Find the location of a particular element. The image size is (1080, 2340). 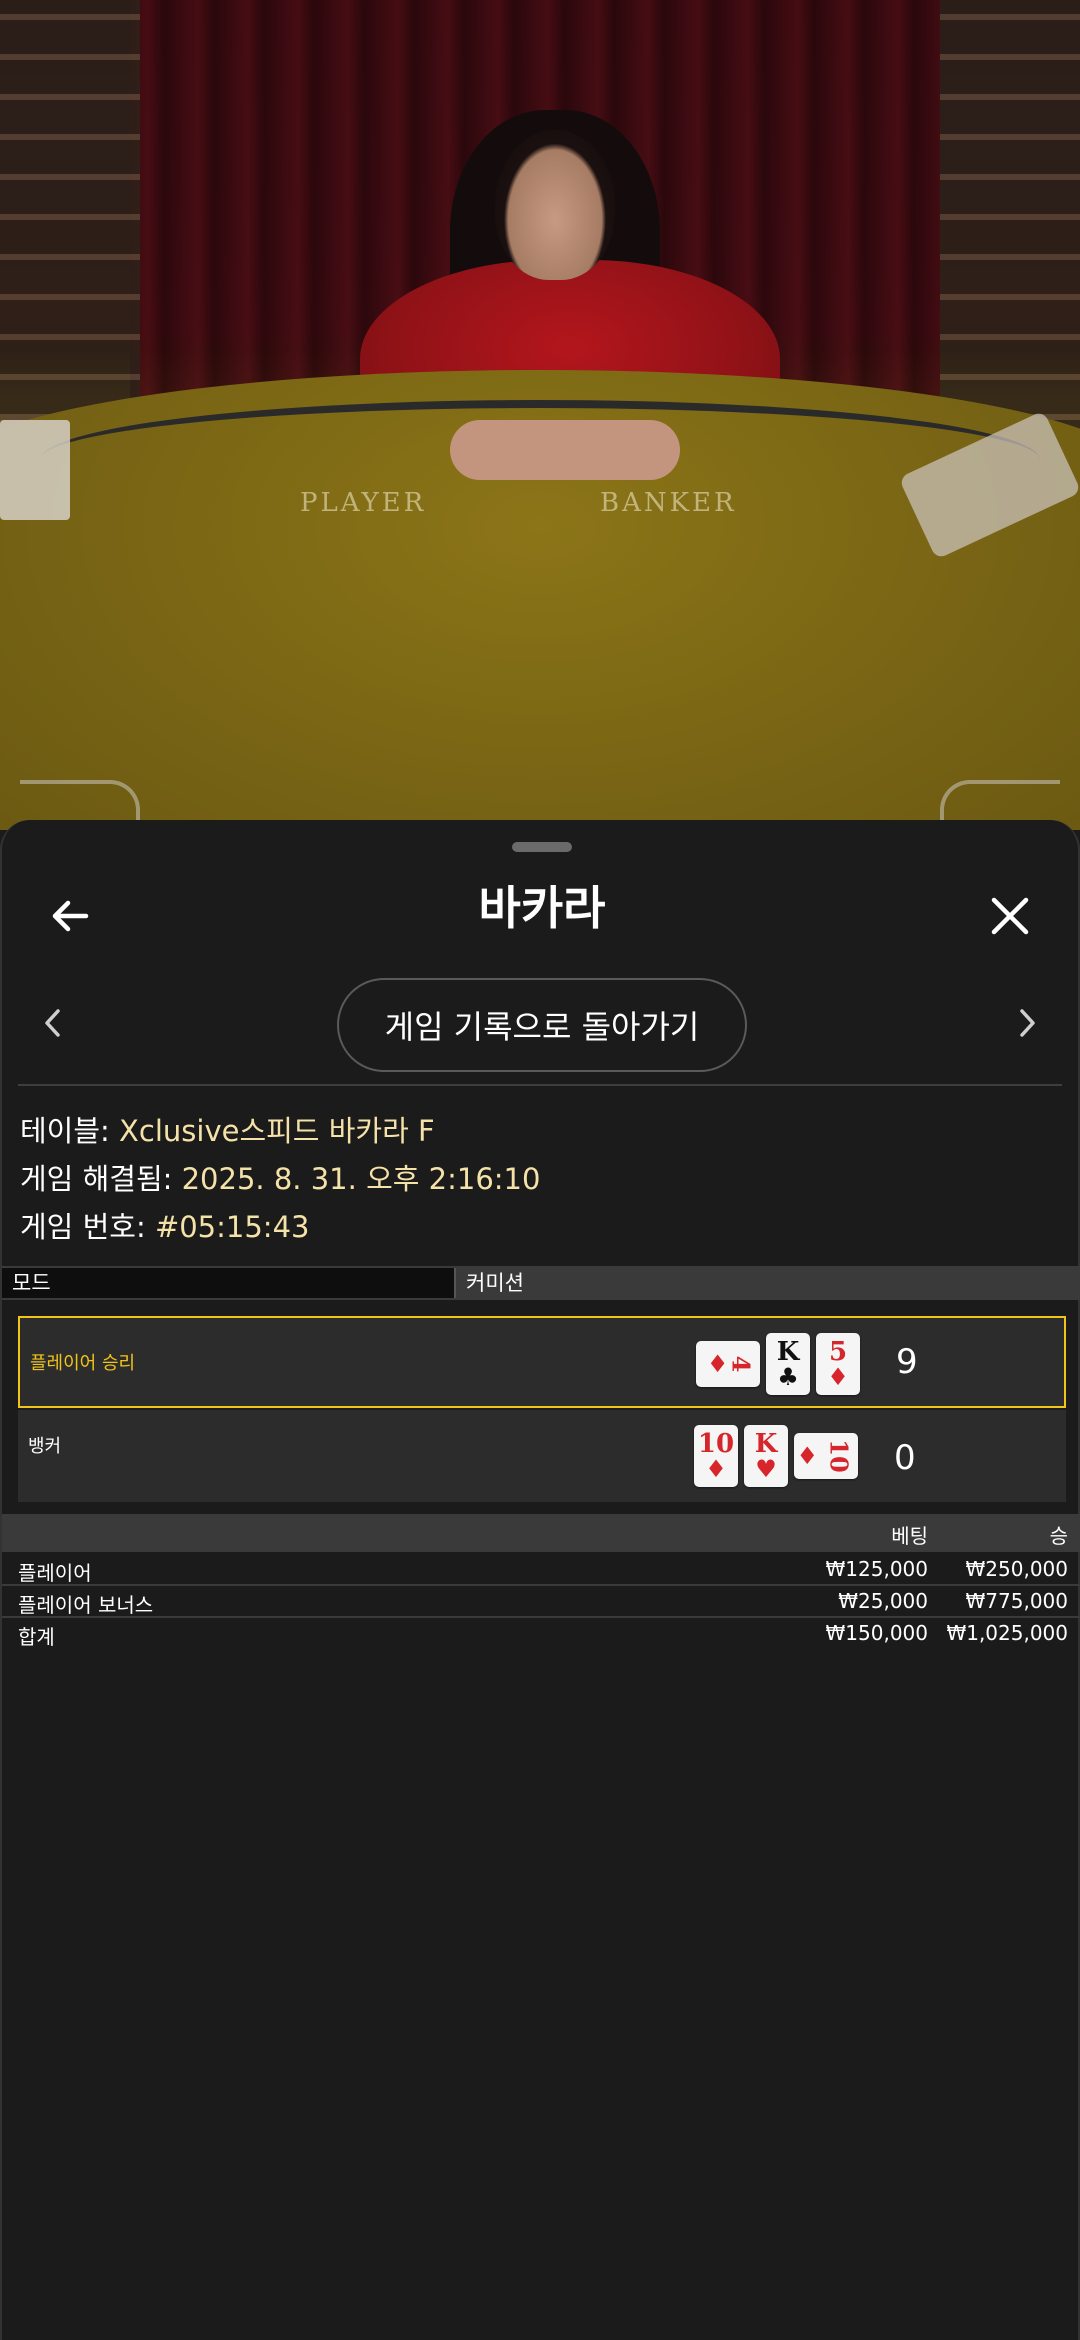

chevron-left-icon is located at coordinates (52, 1023).